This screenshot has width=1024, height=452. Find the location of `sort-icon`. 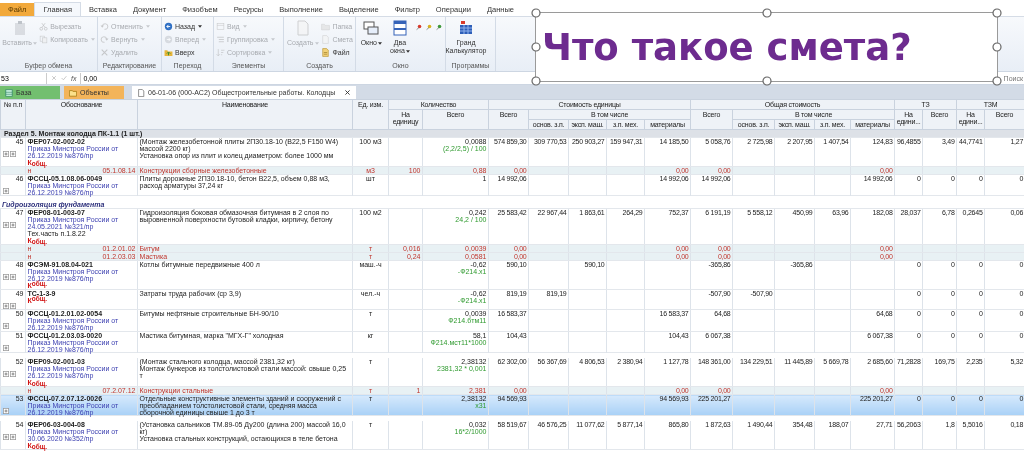

sort-icon is located at coordinates (220, 52).